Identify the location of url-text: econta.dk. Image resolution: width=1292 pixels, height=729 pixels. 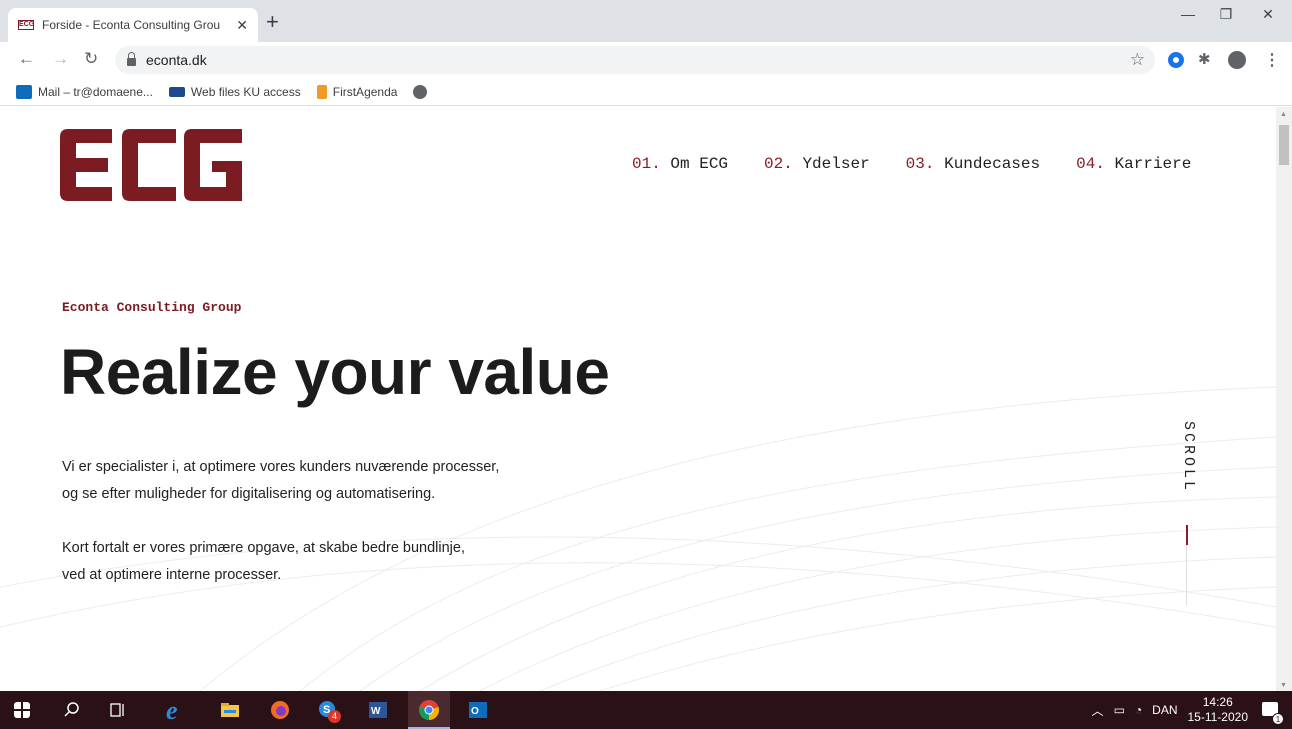
(176, 60).